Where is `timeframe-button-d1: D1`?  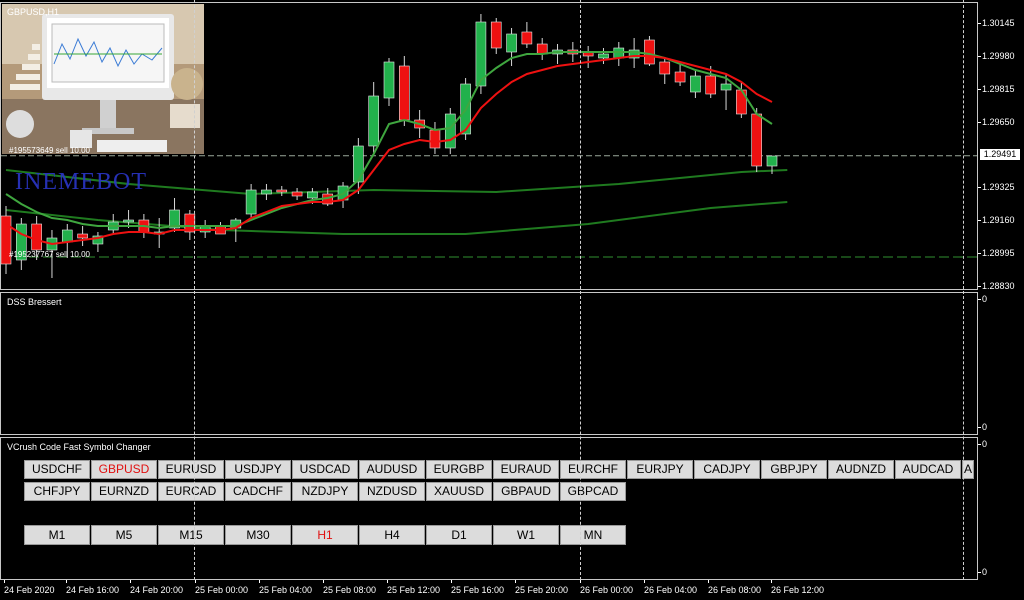
timeframe-button-d1: D1 is located at coordinates (459, 535).